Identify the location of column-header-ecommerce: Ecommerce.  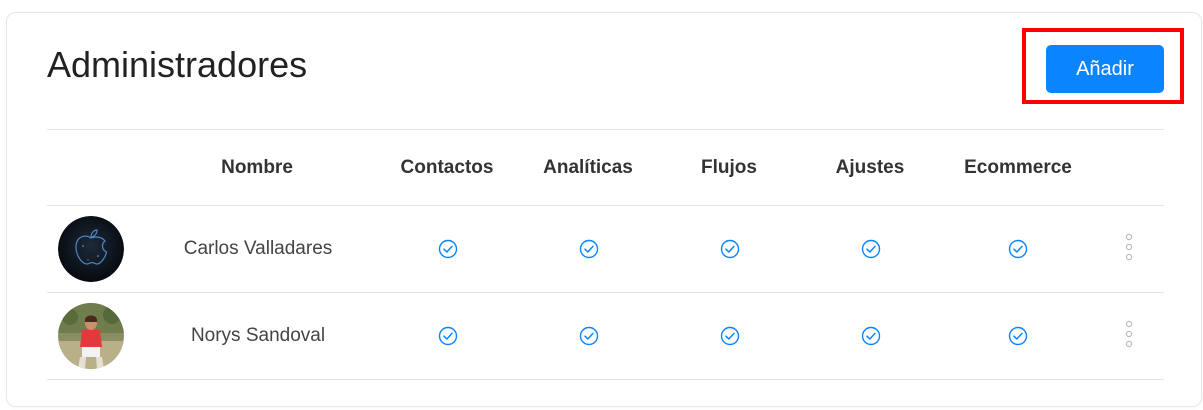
(1018, 167).